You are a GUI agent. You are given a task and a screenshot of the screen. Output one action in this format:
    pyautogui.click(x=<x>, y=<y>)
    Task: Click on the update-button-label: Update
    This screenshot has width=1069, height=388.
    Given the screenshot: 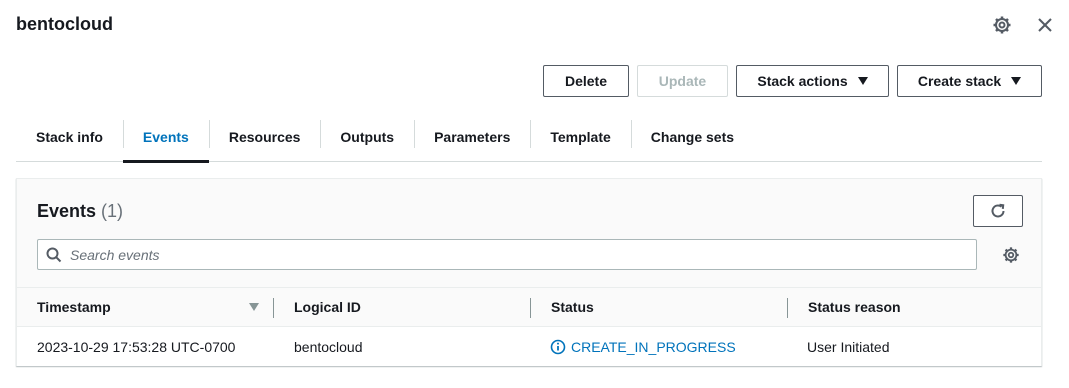 What is the action you would take?
    pyautogui.click(x=682, y=81)
    